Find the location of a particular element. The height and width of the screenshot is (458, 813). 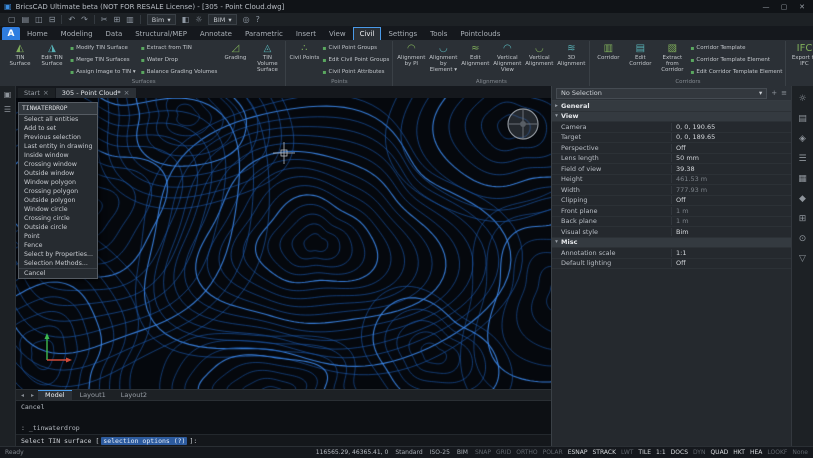

property-value: Bim is located at coordinates (731, 231).